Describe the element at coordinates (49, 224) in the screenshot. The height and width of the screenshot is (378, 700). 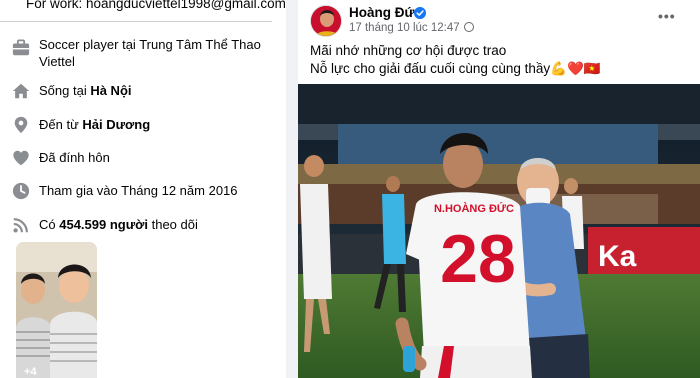
I see `followers-prefix: Có` at that location.